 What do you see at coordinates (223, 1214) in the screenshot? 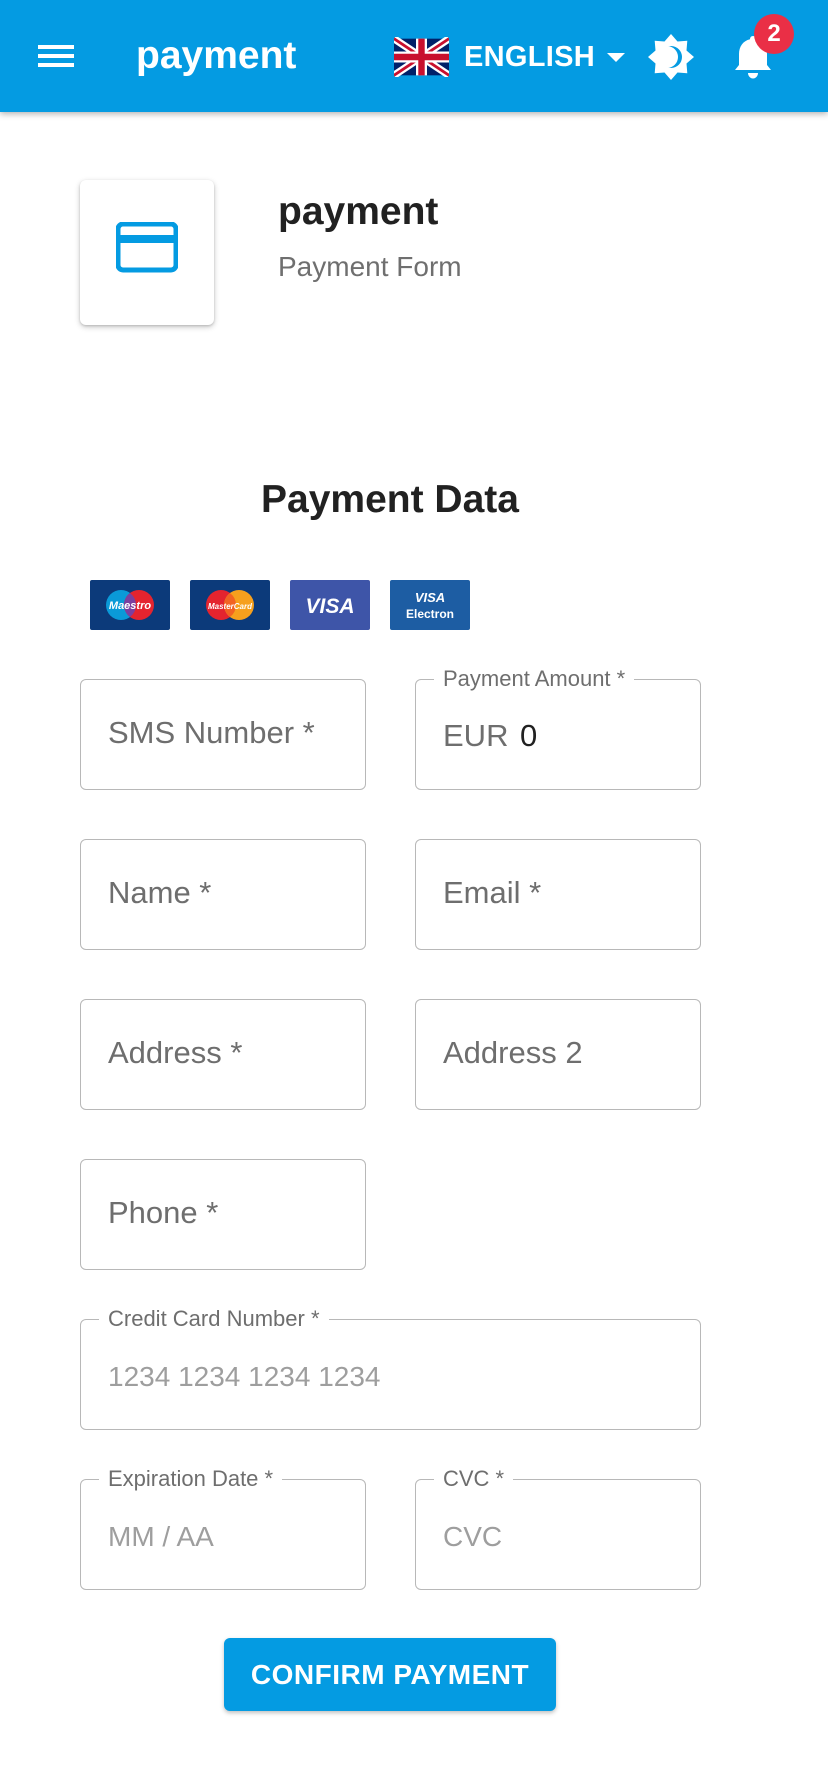
I see `phone-field: Phone *` at bounding box center [223, 1214].